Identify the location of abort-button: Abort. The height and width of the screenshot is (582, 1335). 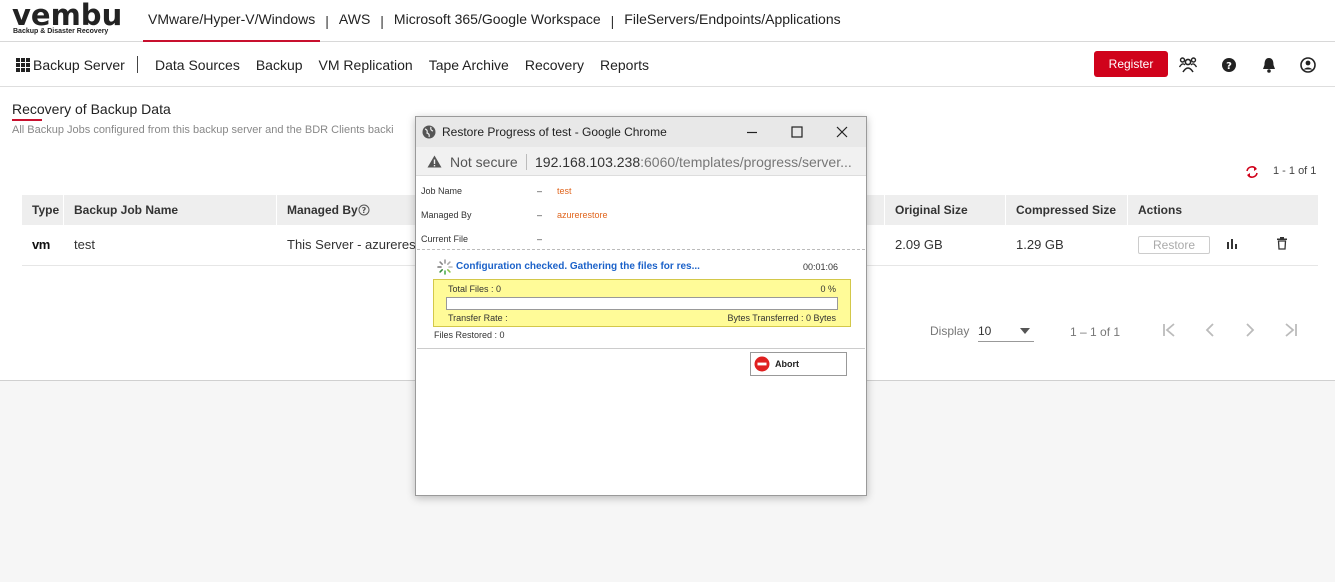
(798, 364).